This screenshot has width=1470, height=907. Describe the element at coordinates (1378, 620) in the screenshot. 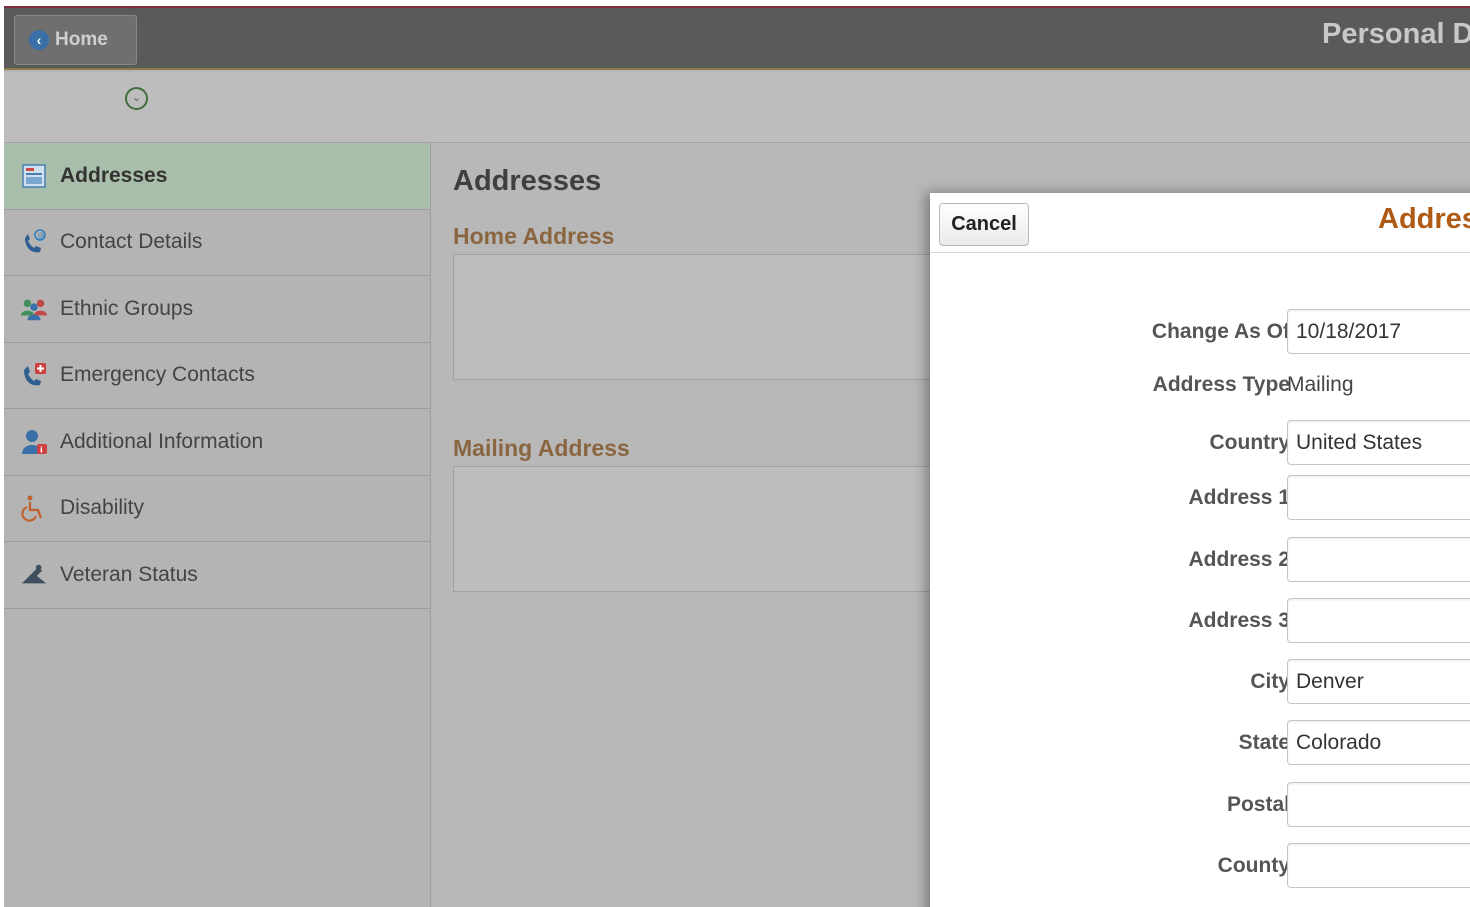

I see `address3-input` at that location.